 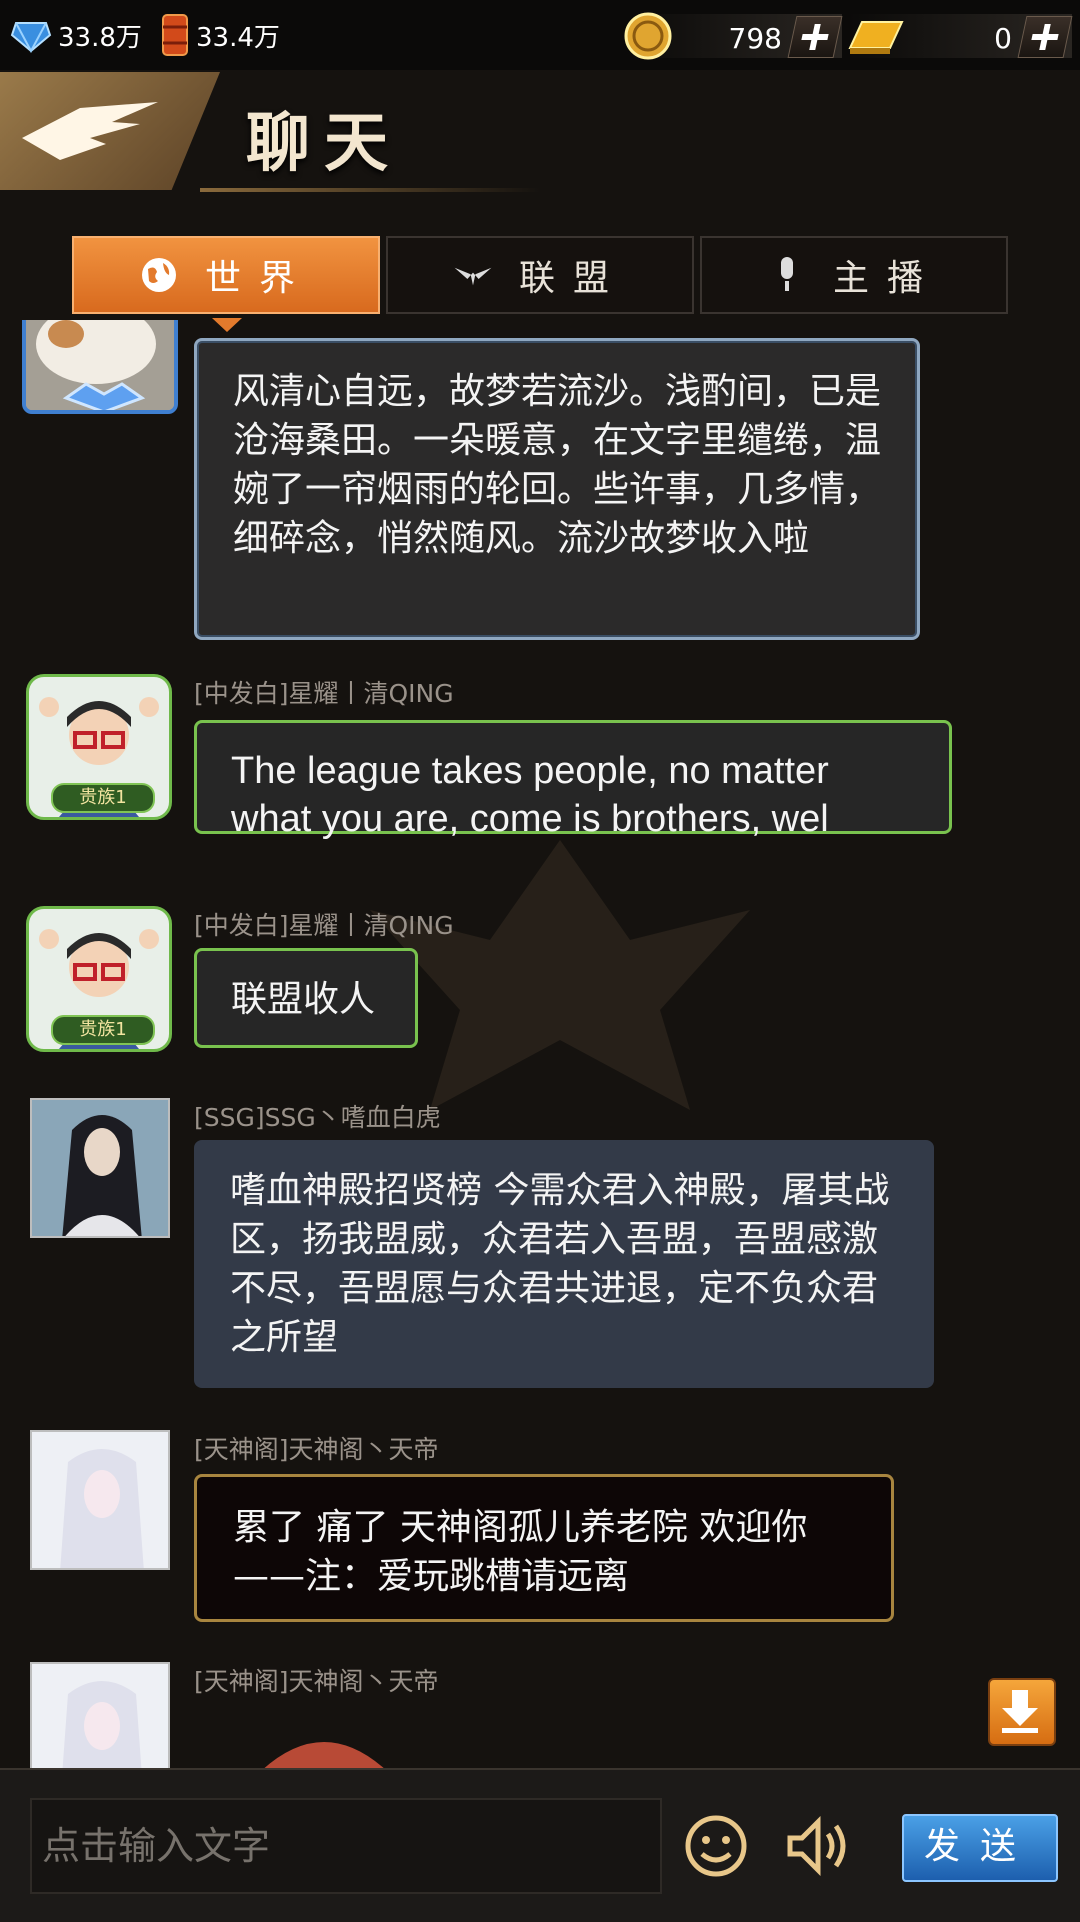 I want to click on resource-bar: 33.8万 33.4万 798 0, so click(x=540, y=35).